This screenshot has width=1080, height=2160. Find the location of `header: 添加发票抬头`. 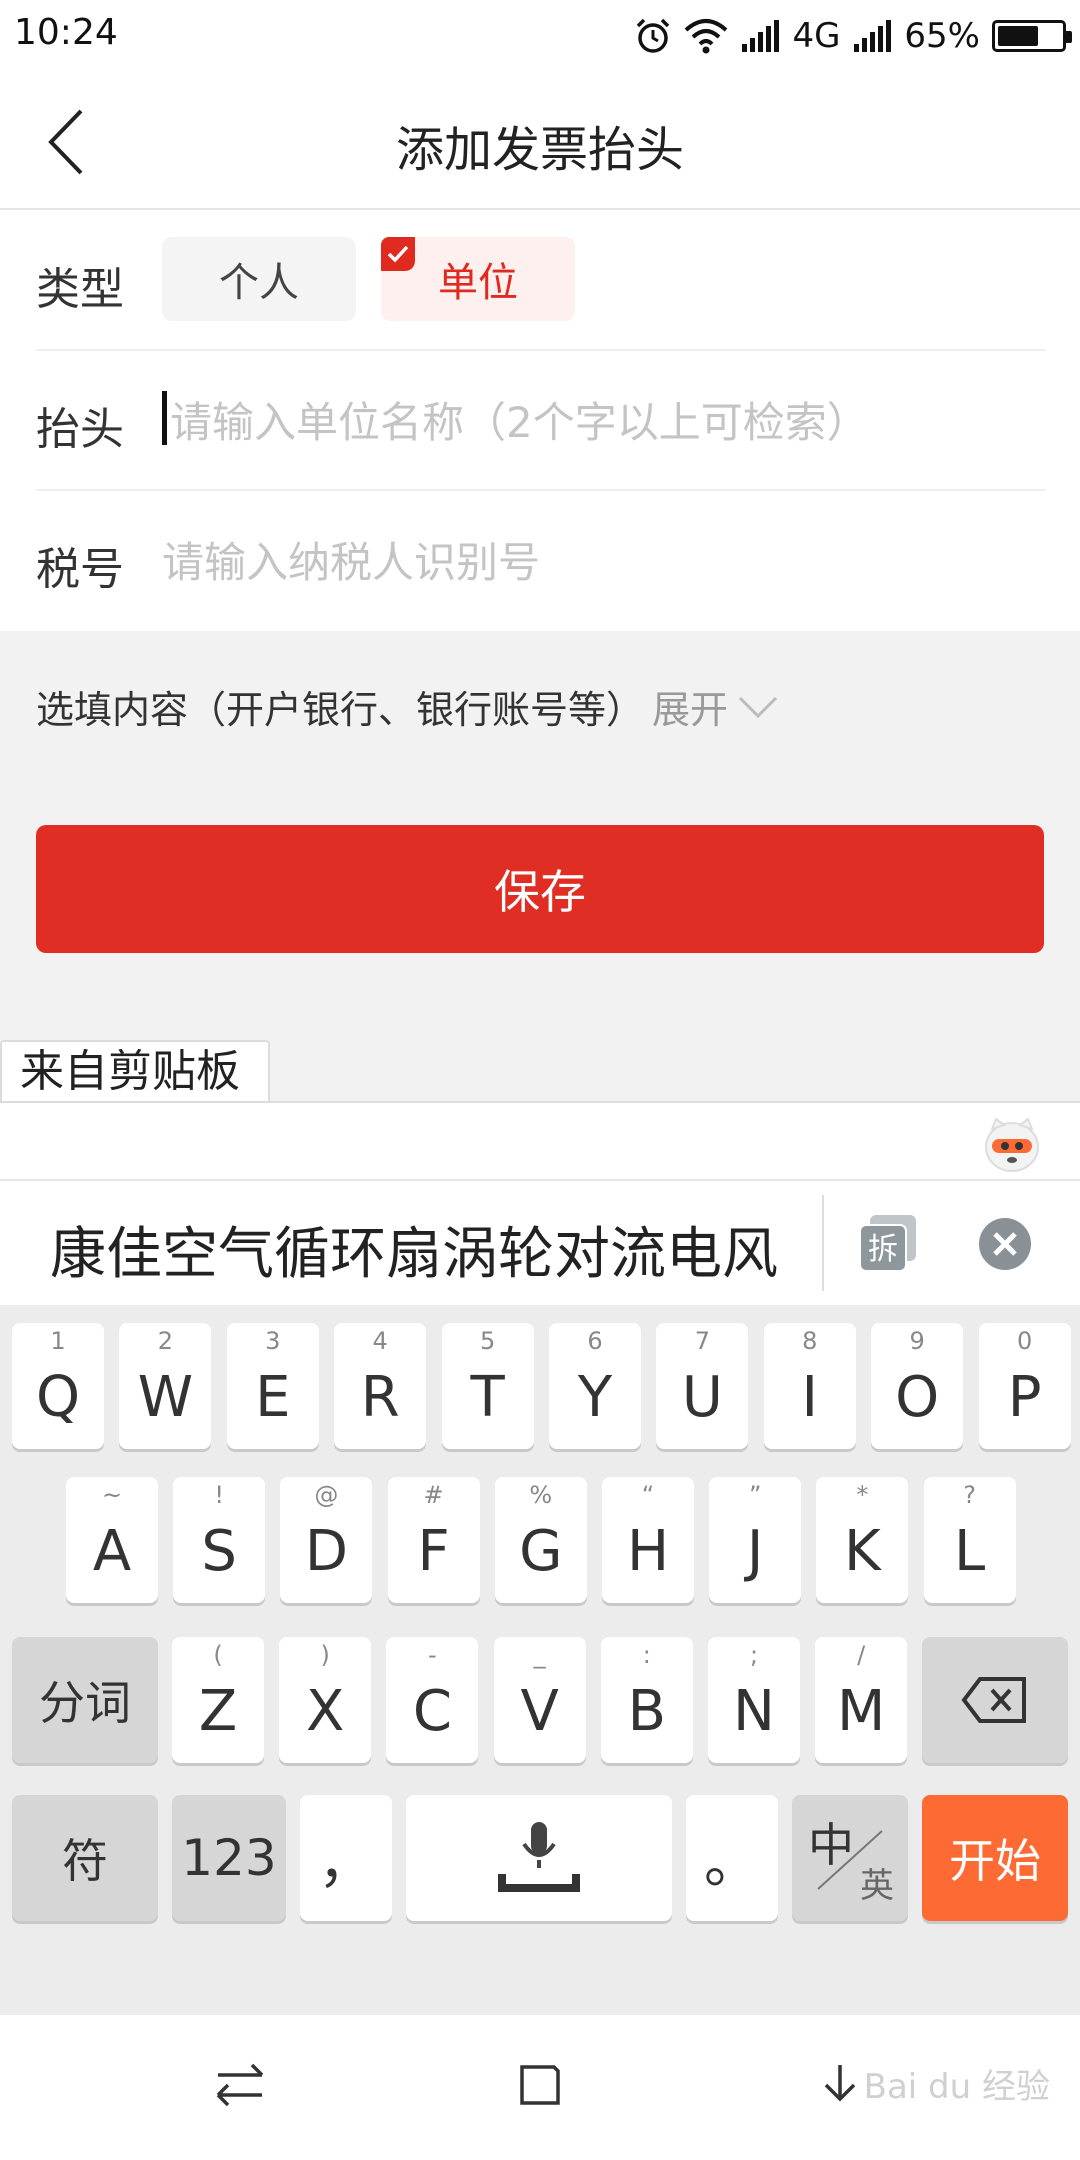

header: 添加发票抬头 is located at coordinates (540, 141).